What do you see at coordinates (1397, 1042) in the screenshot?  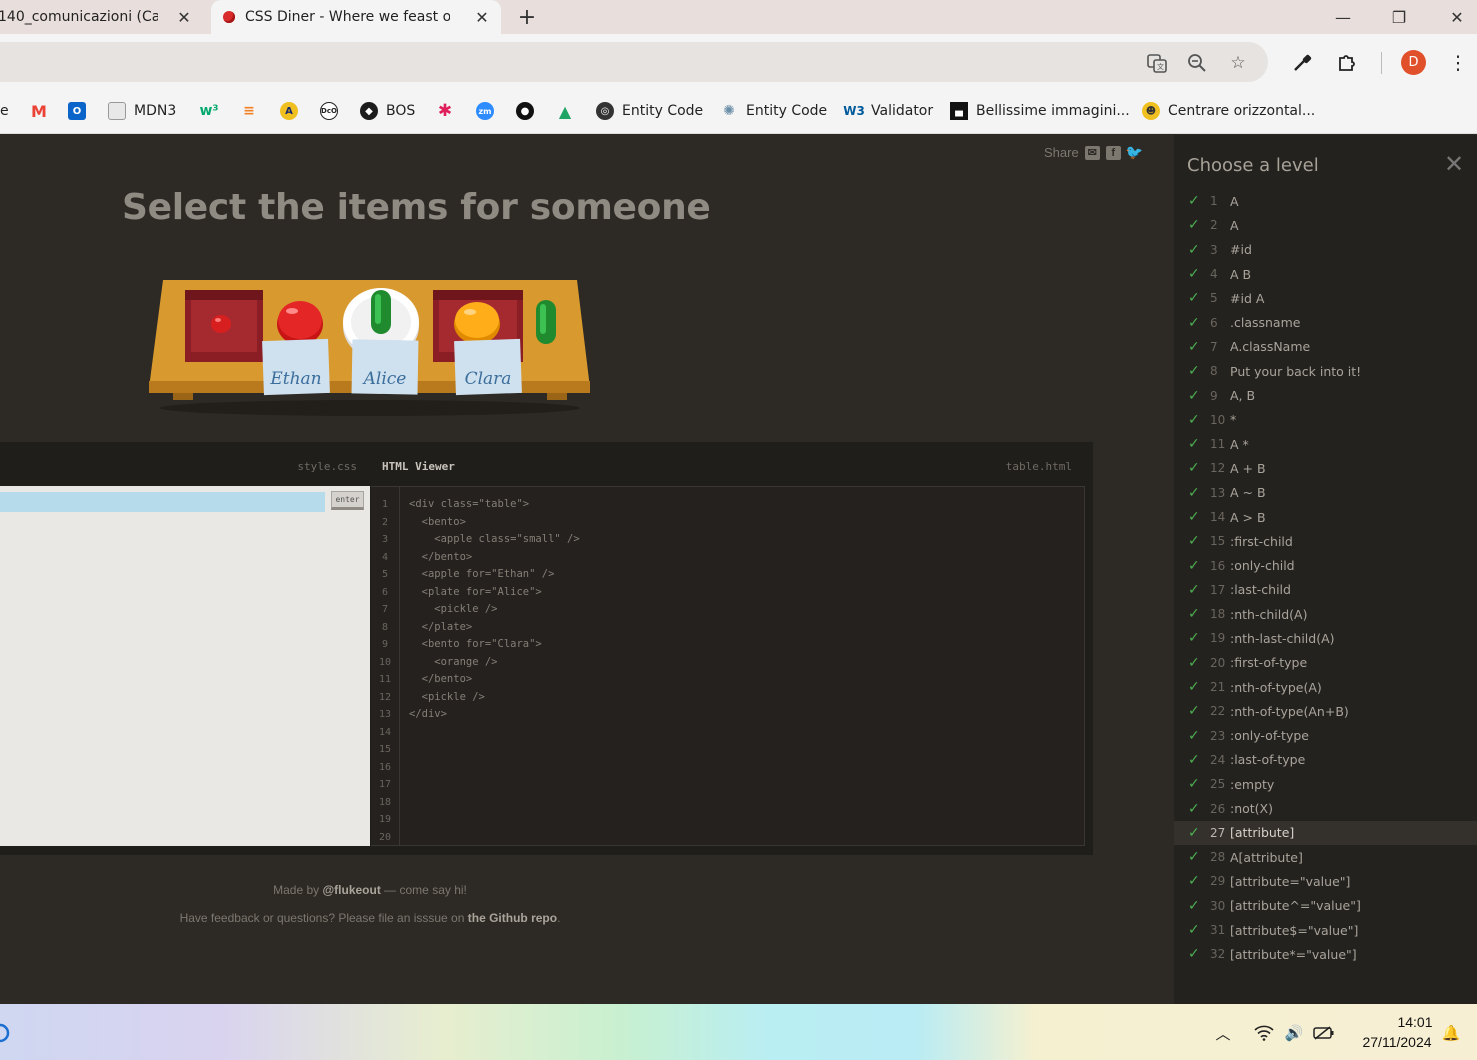 I see `clock-date: 27/11/2024` at bounding box center [1397, 1042].